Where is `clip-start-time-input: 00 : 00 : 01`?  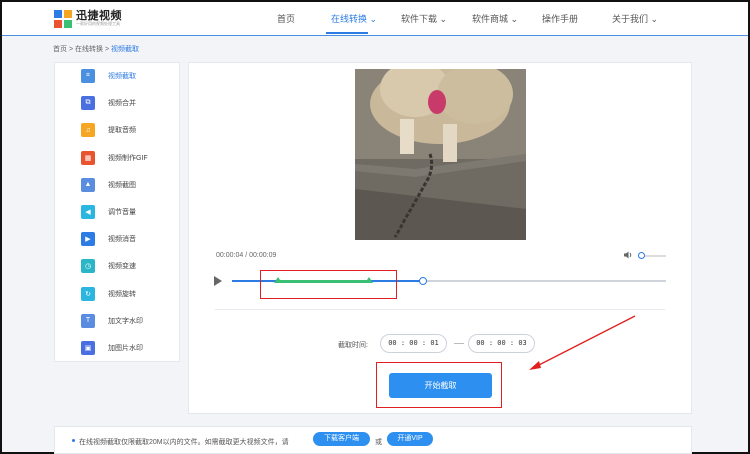
clip-start-time-input: 00 : 00 : 01 is located at coordinates (413, 343).